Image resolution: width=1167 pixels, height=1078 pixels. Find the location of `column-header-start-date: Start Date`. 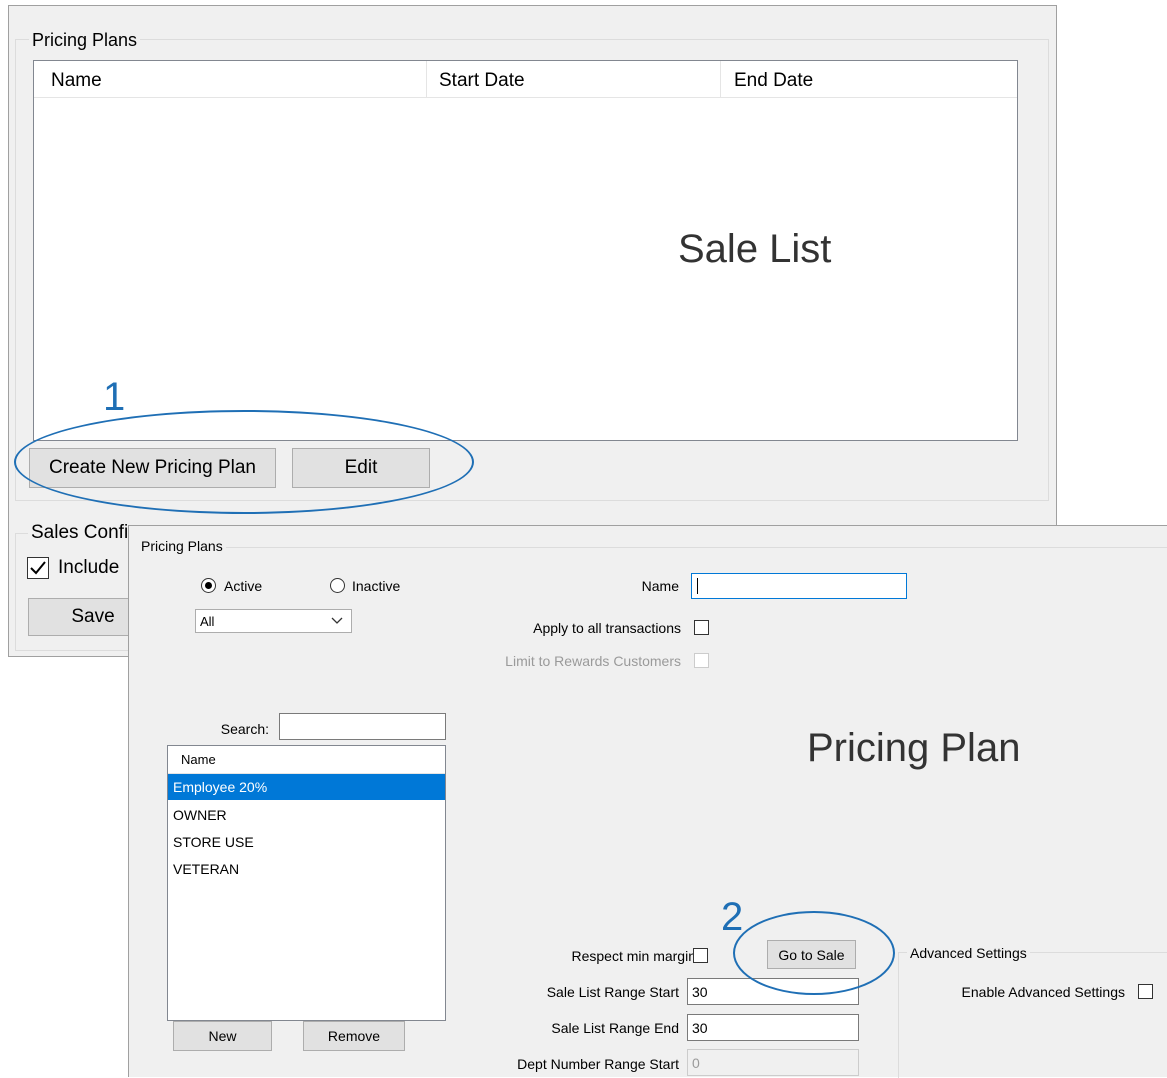

column-header-start-date: Start Date is located at coordinates (482, 81).